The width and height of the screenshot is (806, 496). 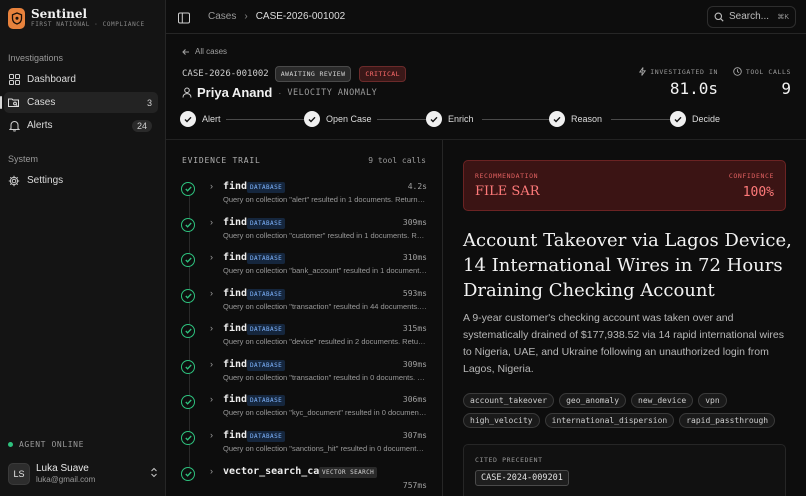 What do you see at coordinates (222, 16) in the screenshot?
I see `breadcrumb-cases: Cases` at bounding box center [222, 16].